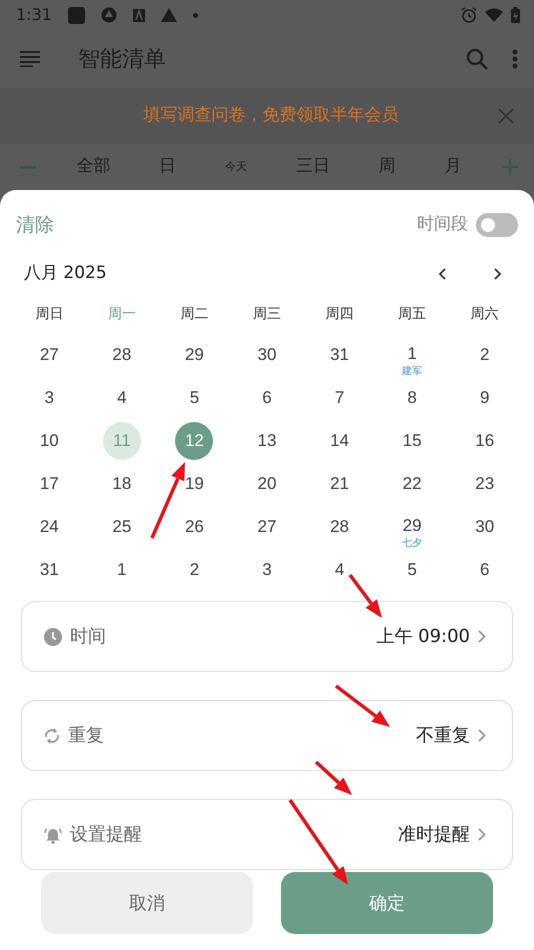 This screenshot has width=534, height=950. I want to click on calendar-day: 25, so click(121, 527).